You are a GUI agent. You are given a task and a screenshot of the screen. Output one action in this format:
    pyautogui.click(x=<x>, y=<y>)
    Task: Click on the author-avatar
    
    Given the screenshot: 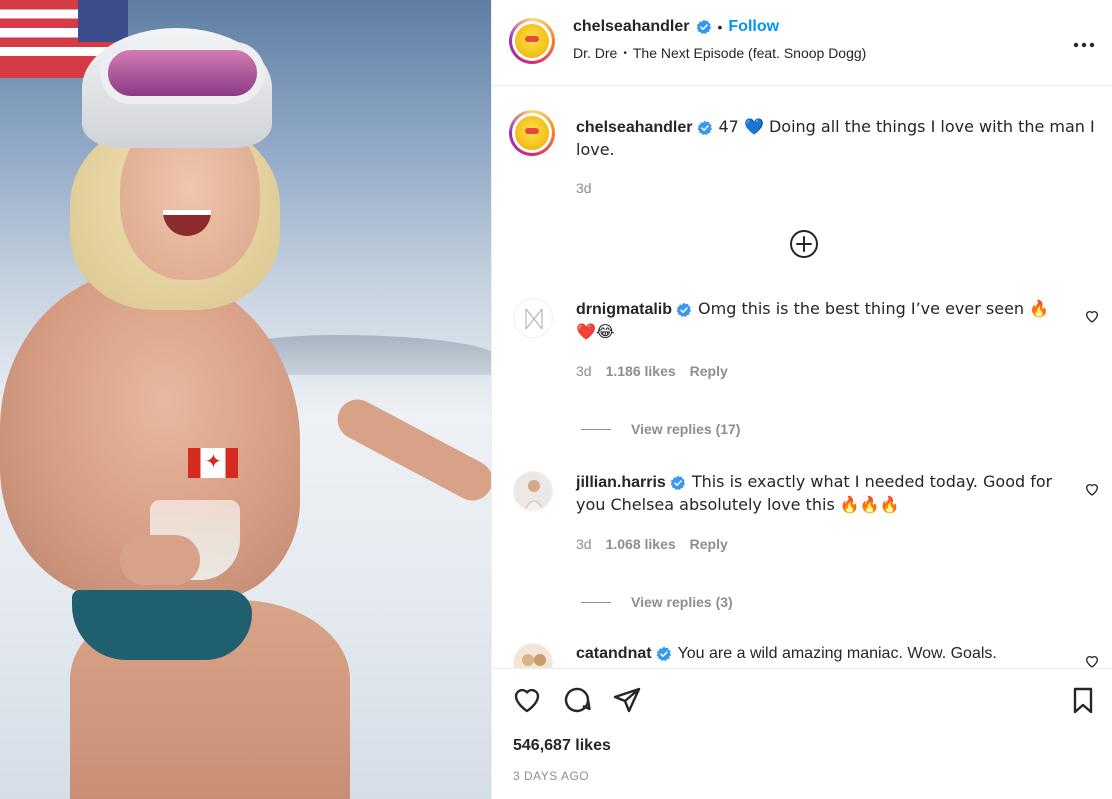 What is the action you would take?
    pyautogui.click(x=532, y=41)
    